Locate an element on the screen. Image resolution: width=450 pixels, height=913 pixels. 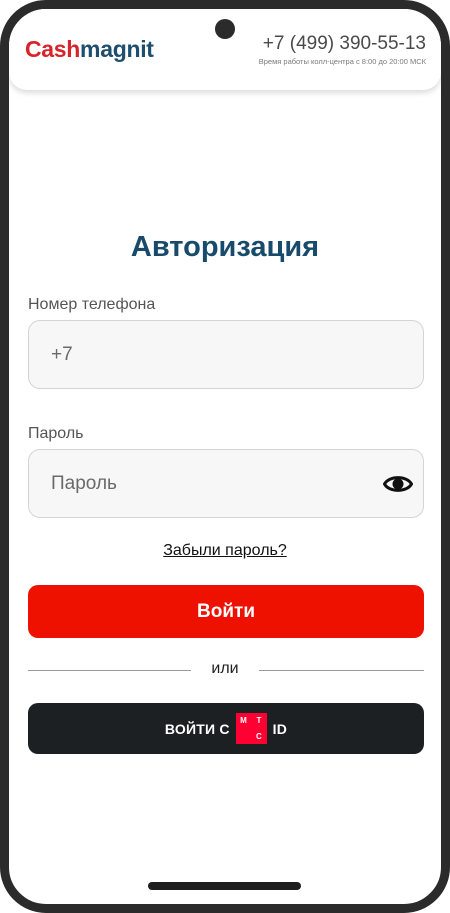
divider-text: или is located at coordinates (225, 668).